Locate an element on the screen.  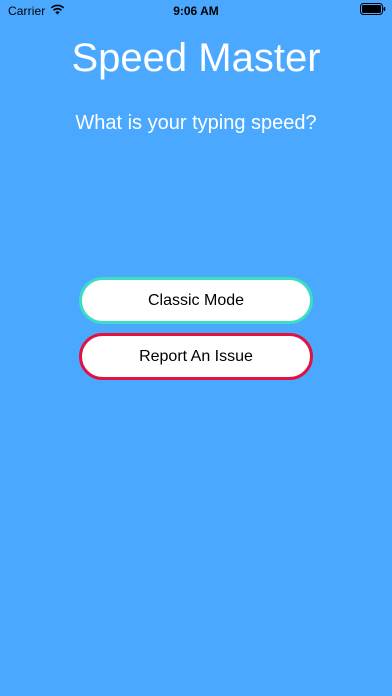
app-title: Speed Master is located at coordinates (196, 58).